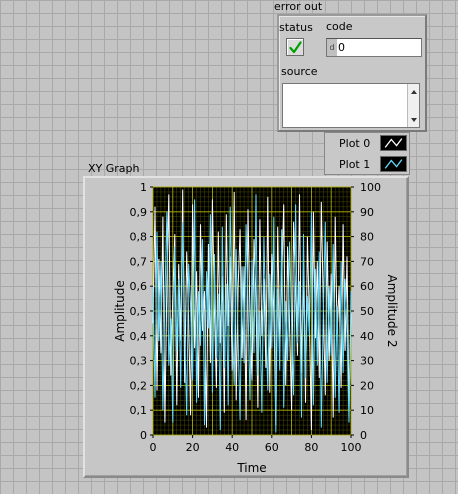 The width and height of the screenshot is (458, 494). I want to click on y-tick-label: 0,7, so click(139, 261).